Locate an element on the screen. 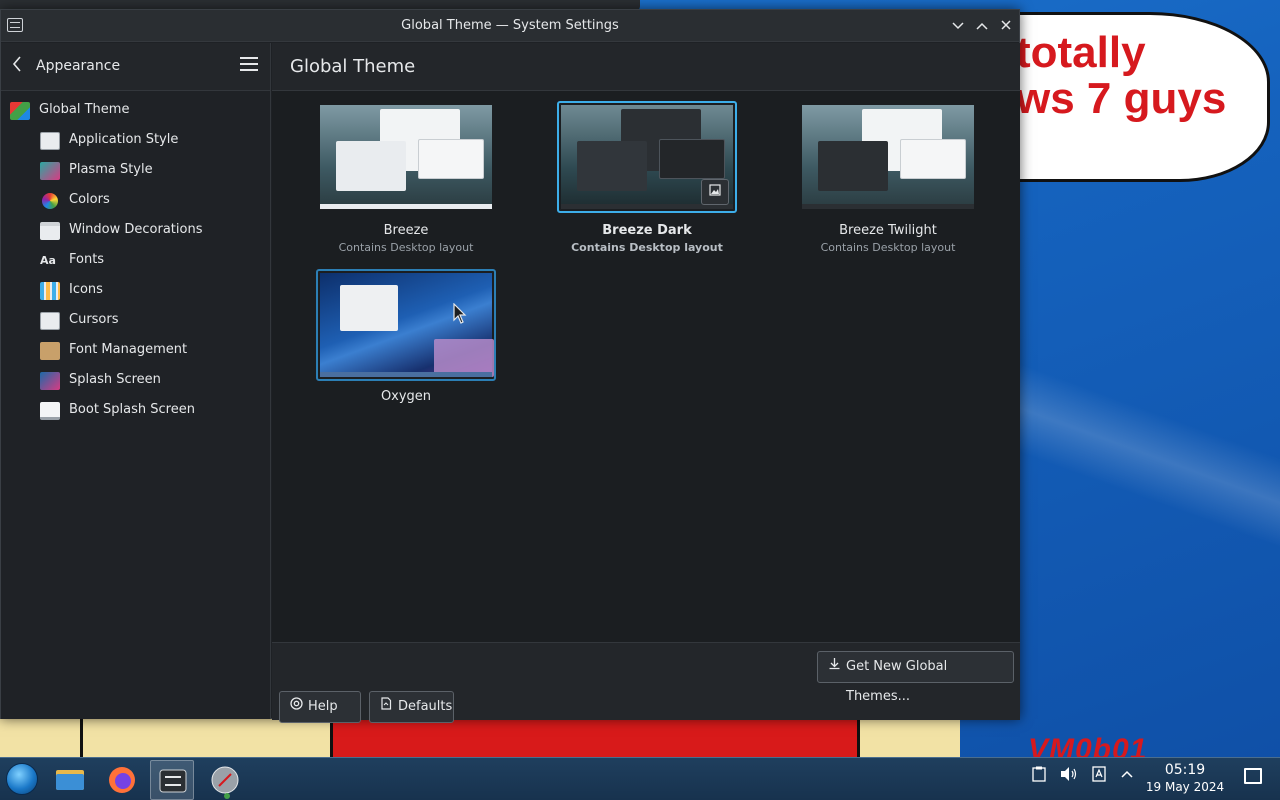  sidebar-item-label: Font Management is located at coordinates (128, 349).